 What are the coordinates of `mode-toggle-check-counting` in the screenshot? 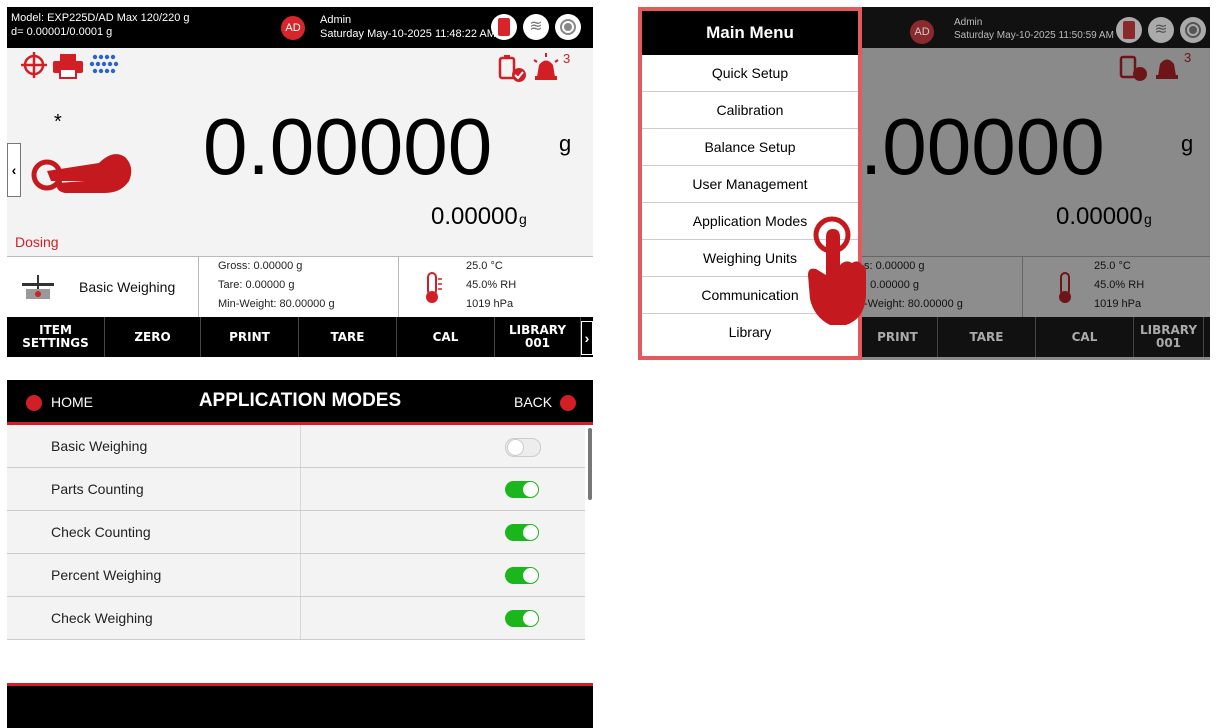 It's located at (522, 532).